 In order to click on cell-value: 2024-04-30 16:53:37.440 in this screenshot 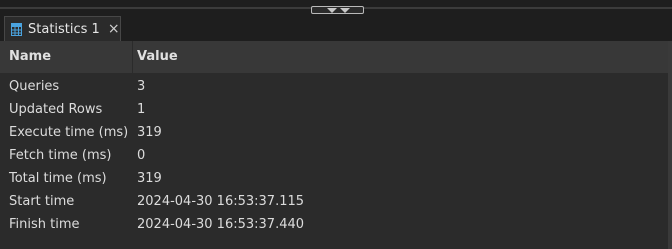, I will do `click(221, 224)`.